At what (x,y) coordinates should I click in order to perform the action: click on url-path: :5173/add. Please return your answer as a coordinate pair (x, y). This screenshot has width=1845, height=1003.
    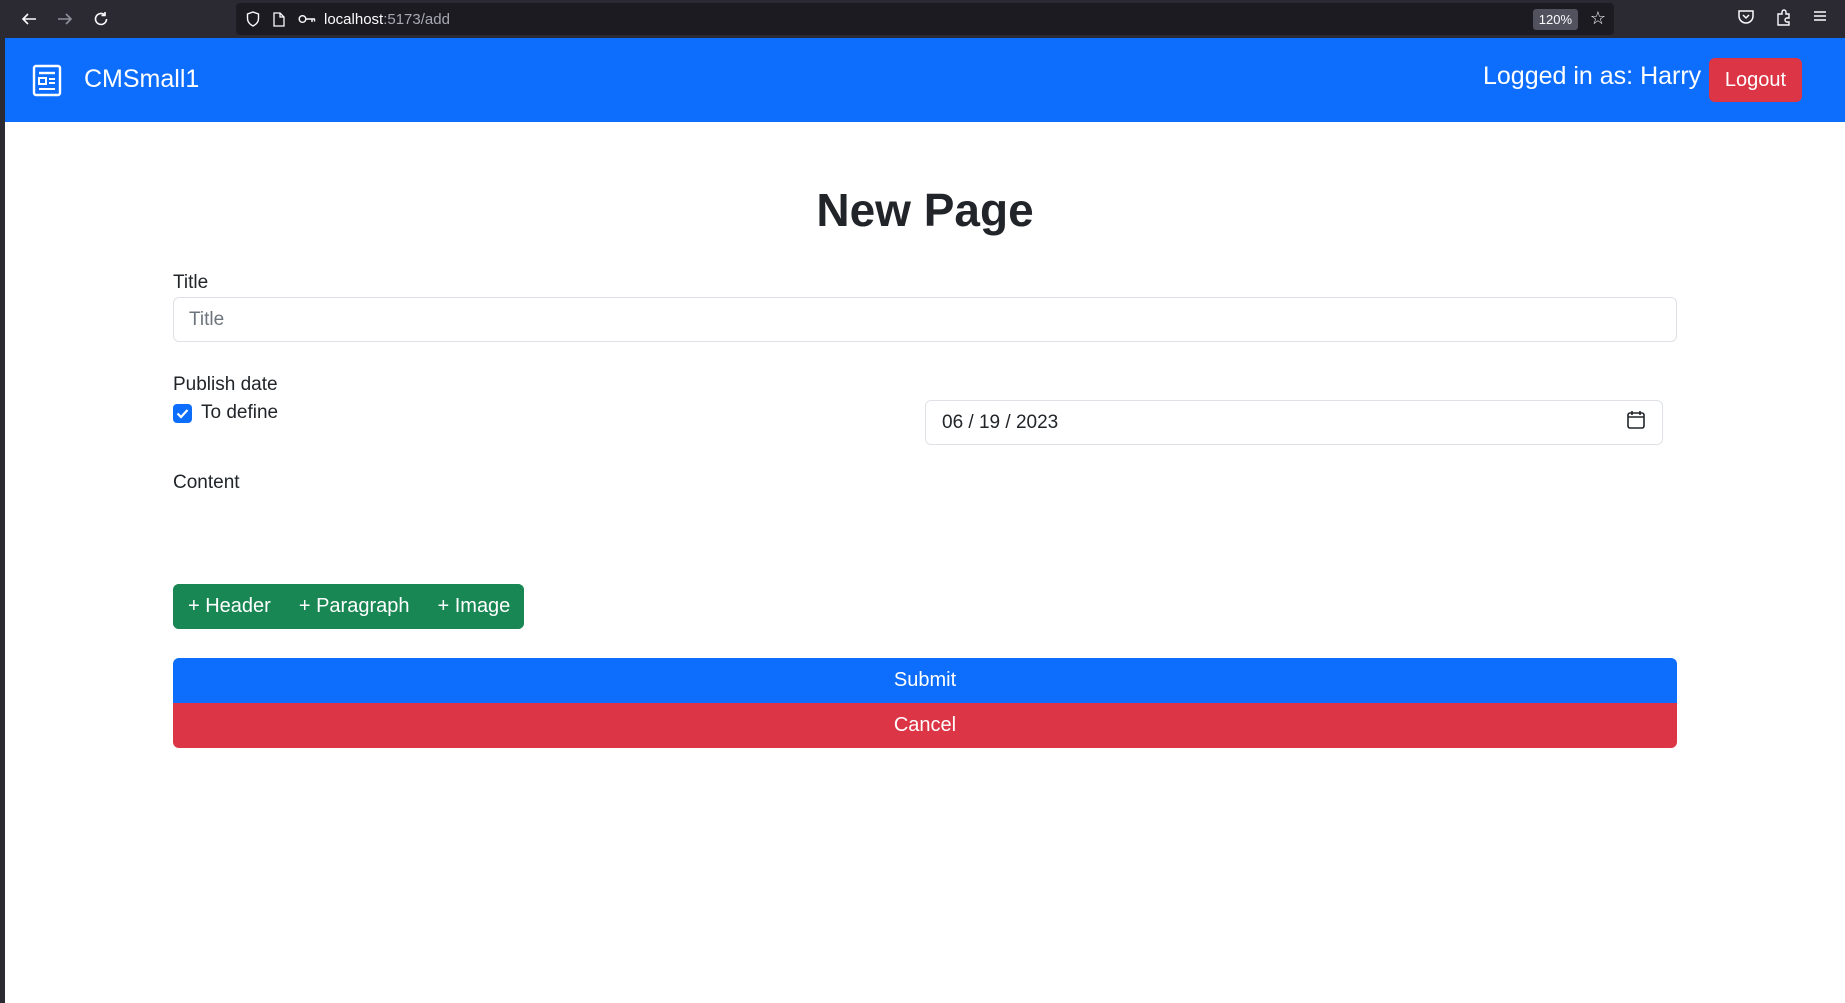
    Looking at the image, I should click on (416, 19).